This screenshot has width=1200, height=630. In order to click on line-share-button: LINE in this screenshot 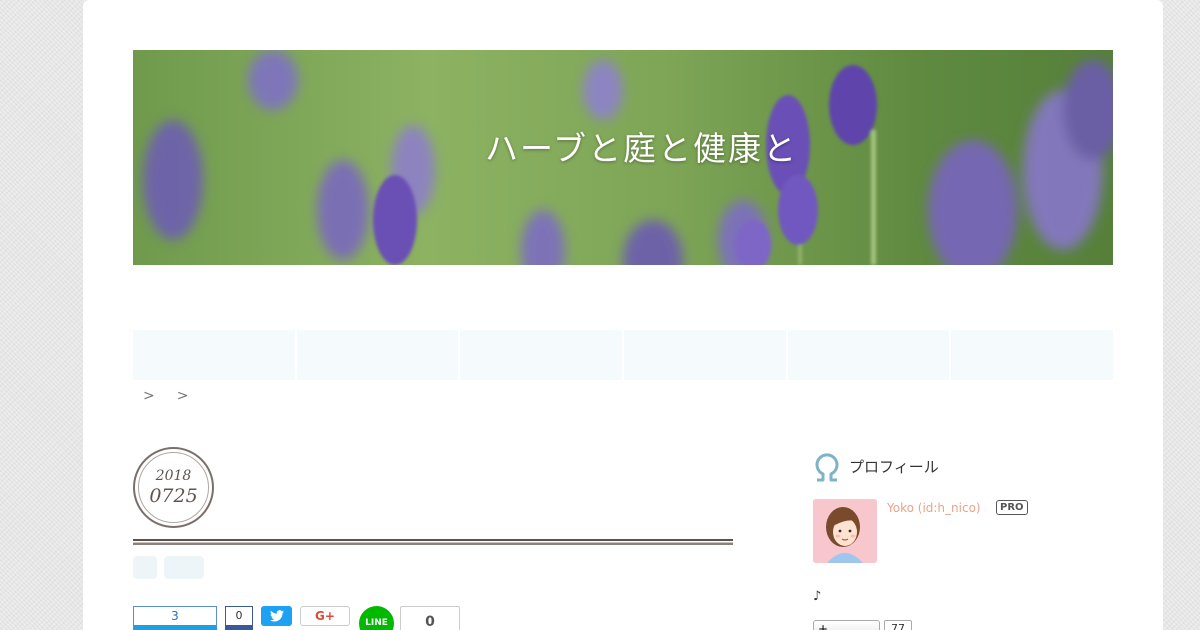, I will do `click(376, 618)`.